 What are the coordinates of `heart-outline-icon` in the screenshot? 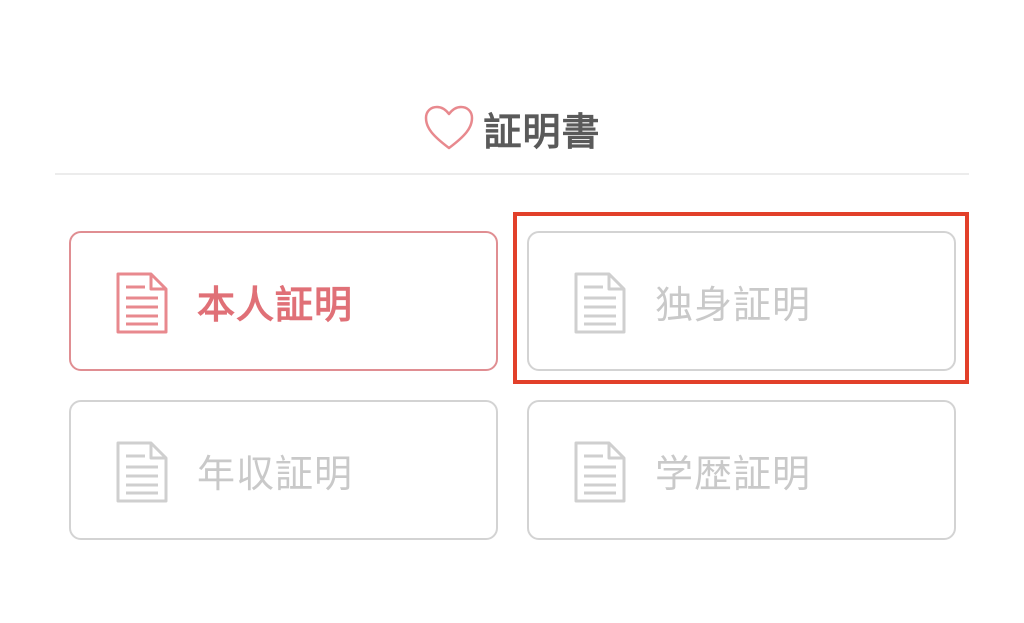 It's located at (449, 127).